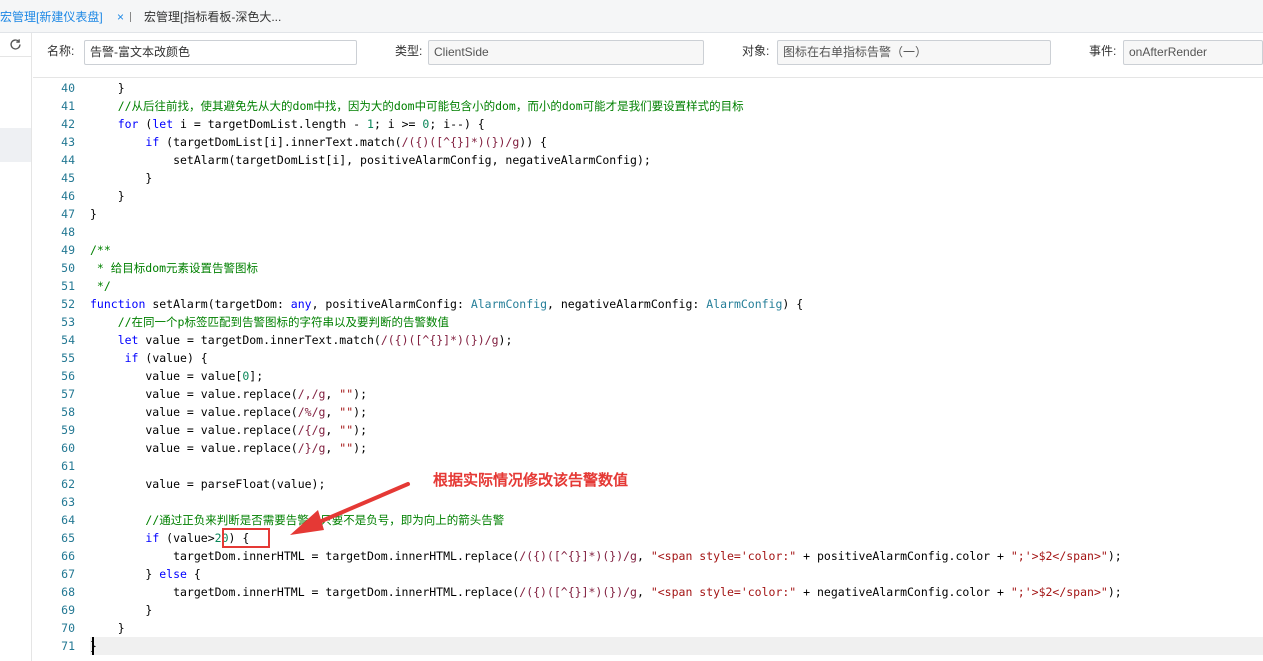 This screenshot has width=1263, height=661. Describe the element at coordinates (350, 508) in the screenshot. I see `annotation-arrow-icon` at that location.